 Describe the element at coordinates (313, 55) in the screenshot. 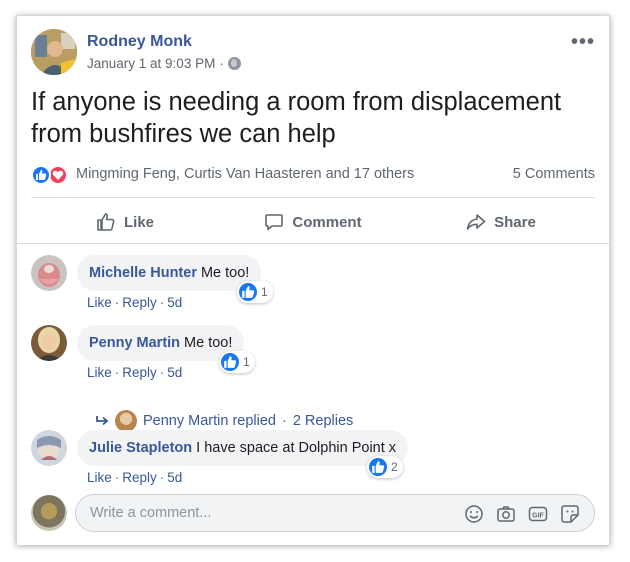

I see `post-header: Rodney Monk January 1 at 9:03 PM · •••` at that location.